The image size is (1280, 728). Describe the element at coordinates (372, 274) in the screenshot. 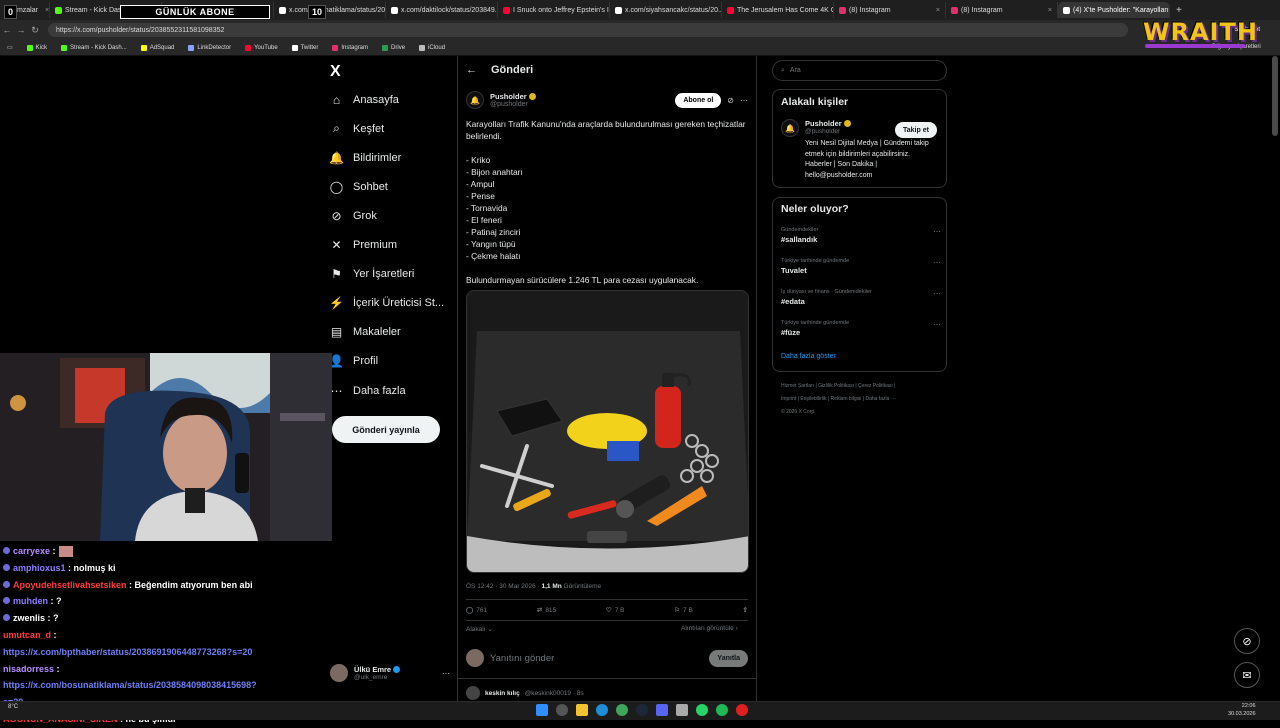

I see `sidebar-item-yer-i-şaretleri: ⚑ Yer İşaretleri` at that location.